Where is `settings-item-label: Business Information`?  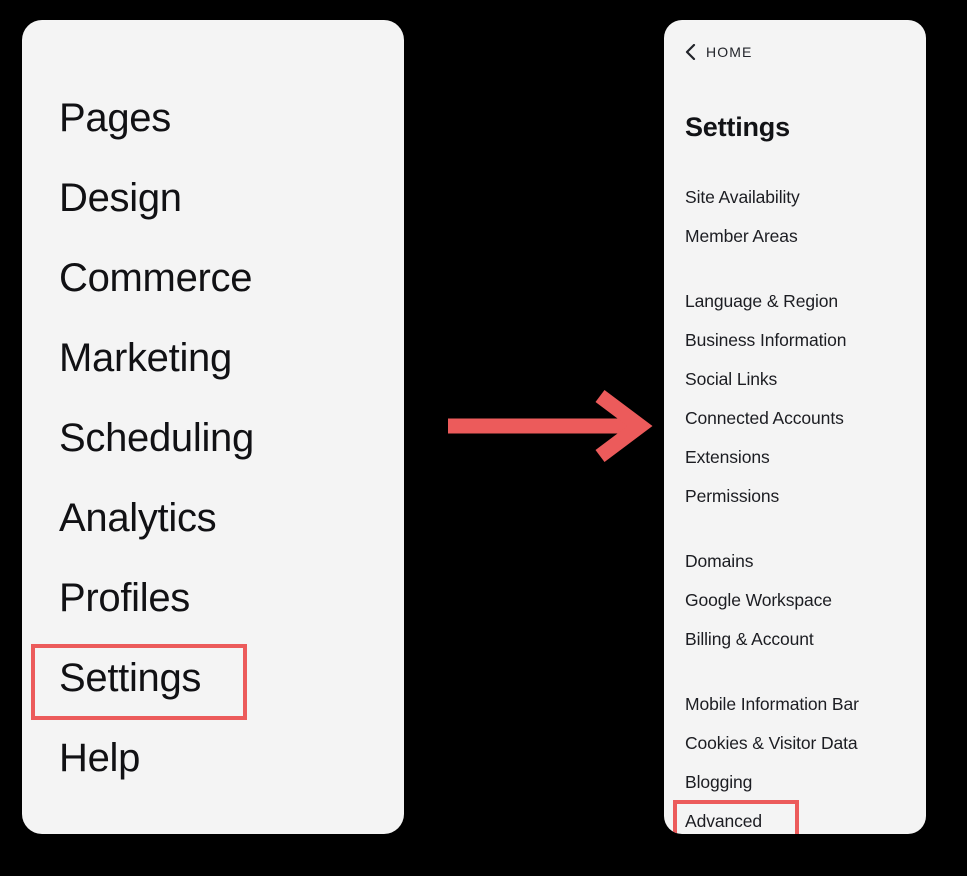 settings-item-label: Business Information is located at coordinates (766, 340).